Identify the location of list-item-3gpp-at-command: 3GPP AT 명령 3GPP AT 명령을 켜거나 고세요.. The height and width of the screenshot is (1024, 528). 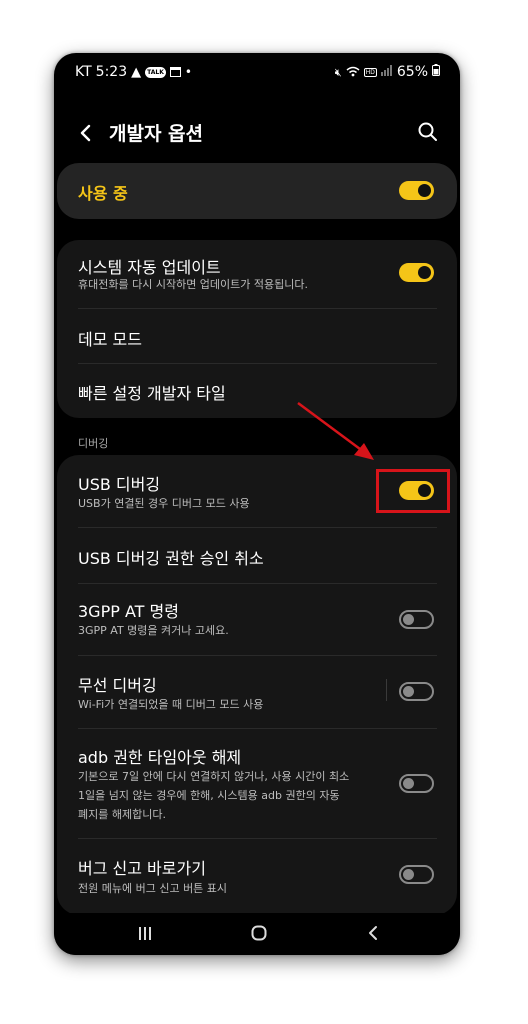
(257, 619).